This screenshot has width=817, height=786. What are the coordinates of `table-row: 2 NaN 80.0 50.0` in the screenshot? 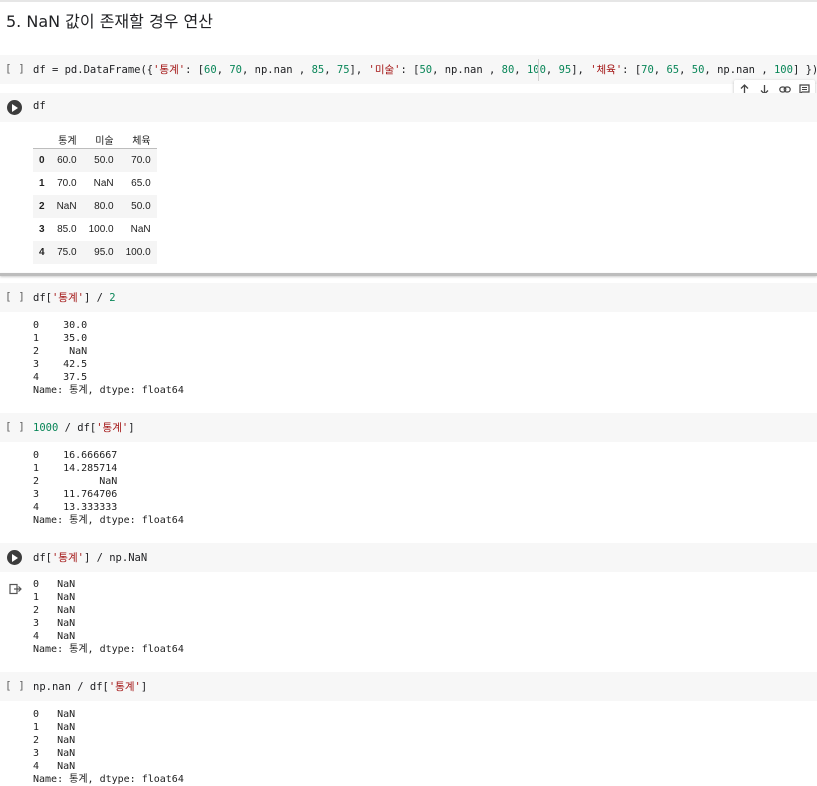 It's located at (95, 206).